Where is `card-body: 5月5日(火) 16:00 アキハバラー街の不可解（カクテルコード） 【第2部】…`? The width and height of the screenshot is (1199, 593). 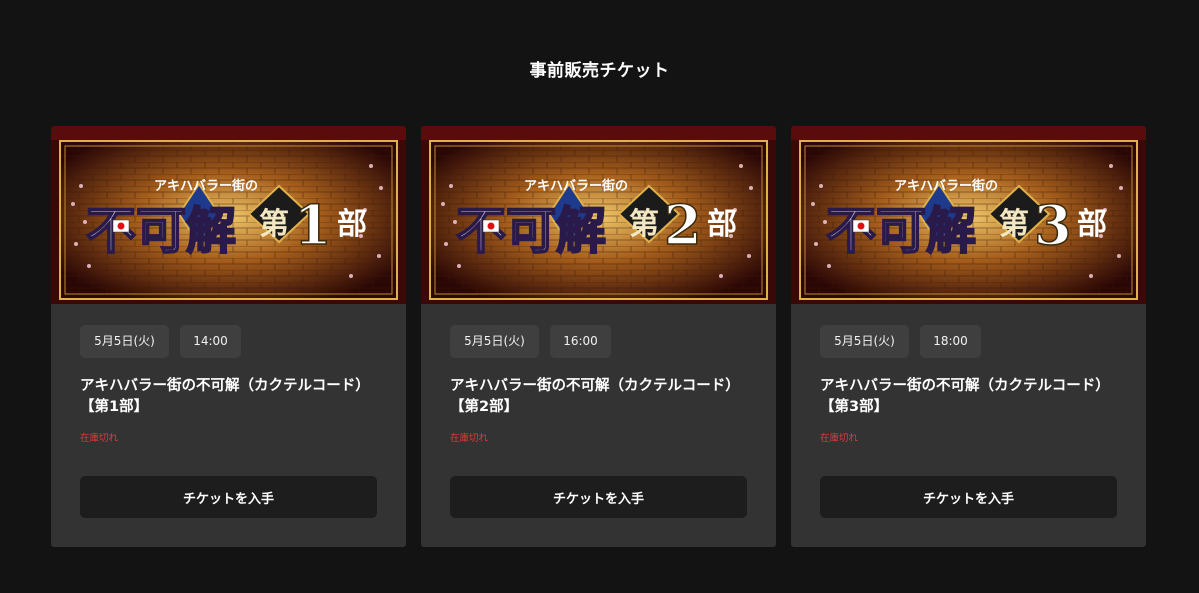
card-body: 5月5日(火) 16:00 アキハバラー街の不可解（カクテルコード） 【第2部】… is located at coordinates (598, 425).